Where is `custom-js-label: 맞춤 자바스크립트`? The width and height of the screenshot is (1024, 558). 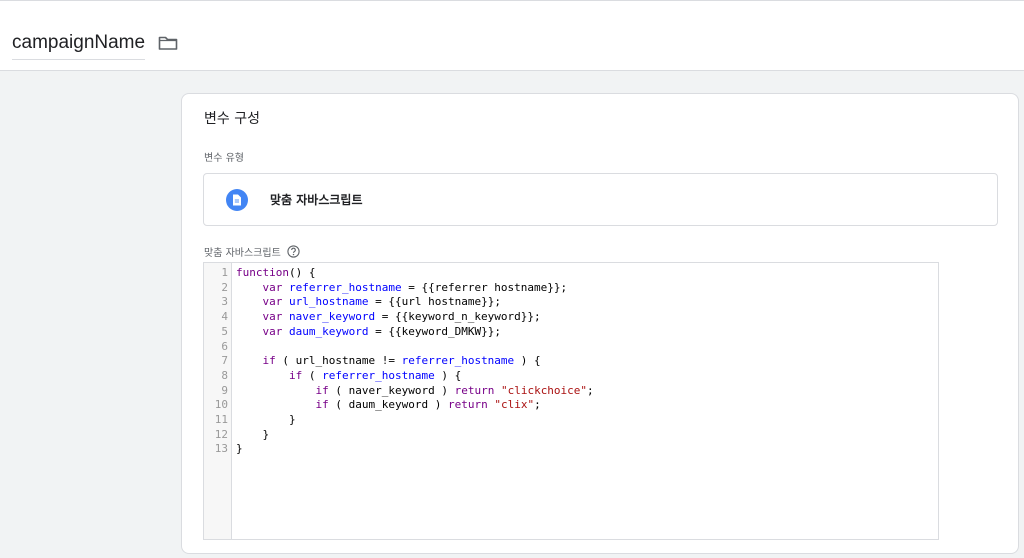
custom-js-label: 맞춤 자바스크립트 is located at coordinates (252, 251).